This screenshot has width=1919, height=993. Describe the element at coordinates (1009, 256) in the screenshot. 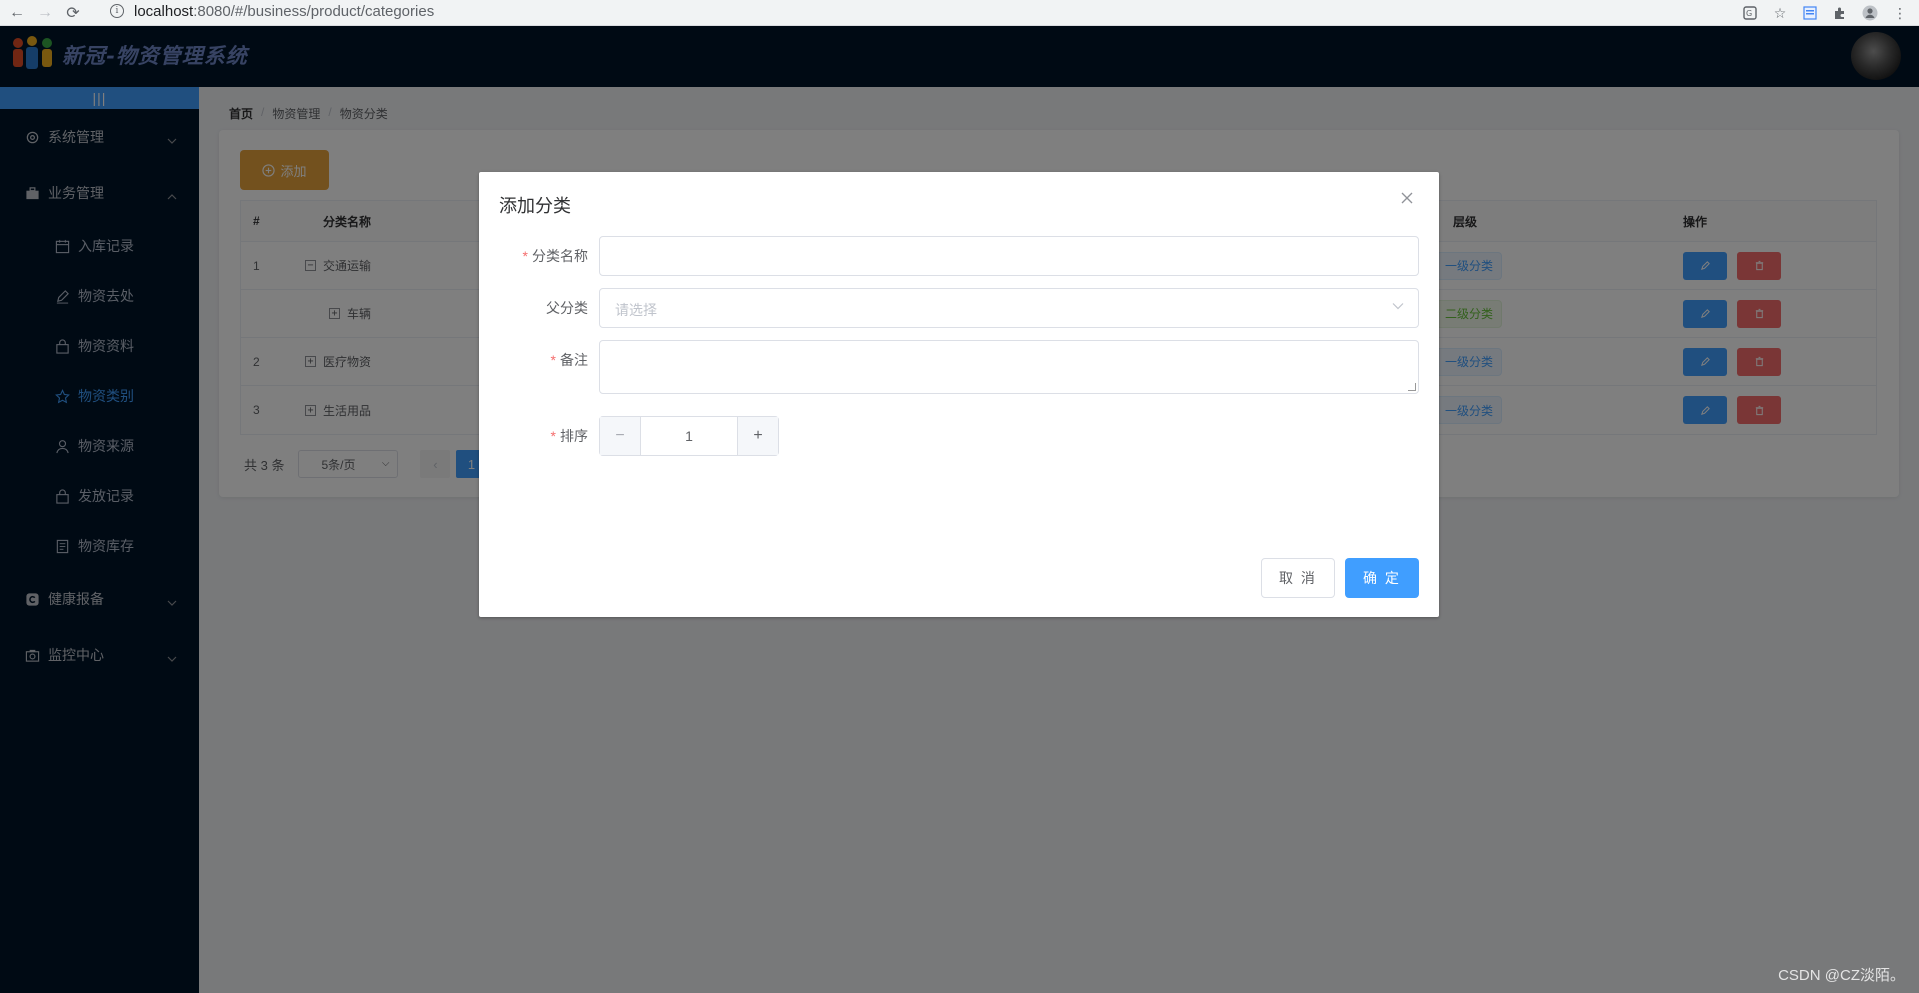

I see `category-name-input` at that location.